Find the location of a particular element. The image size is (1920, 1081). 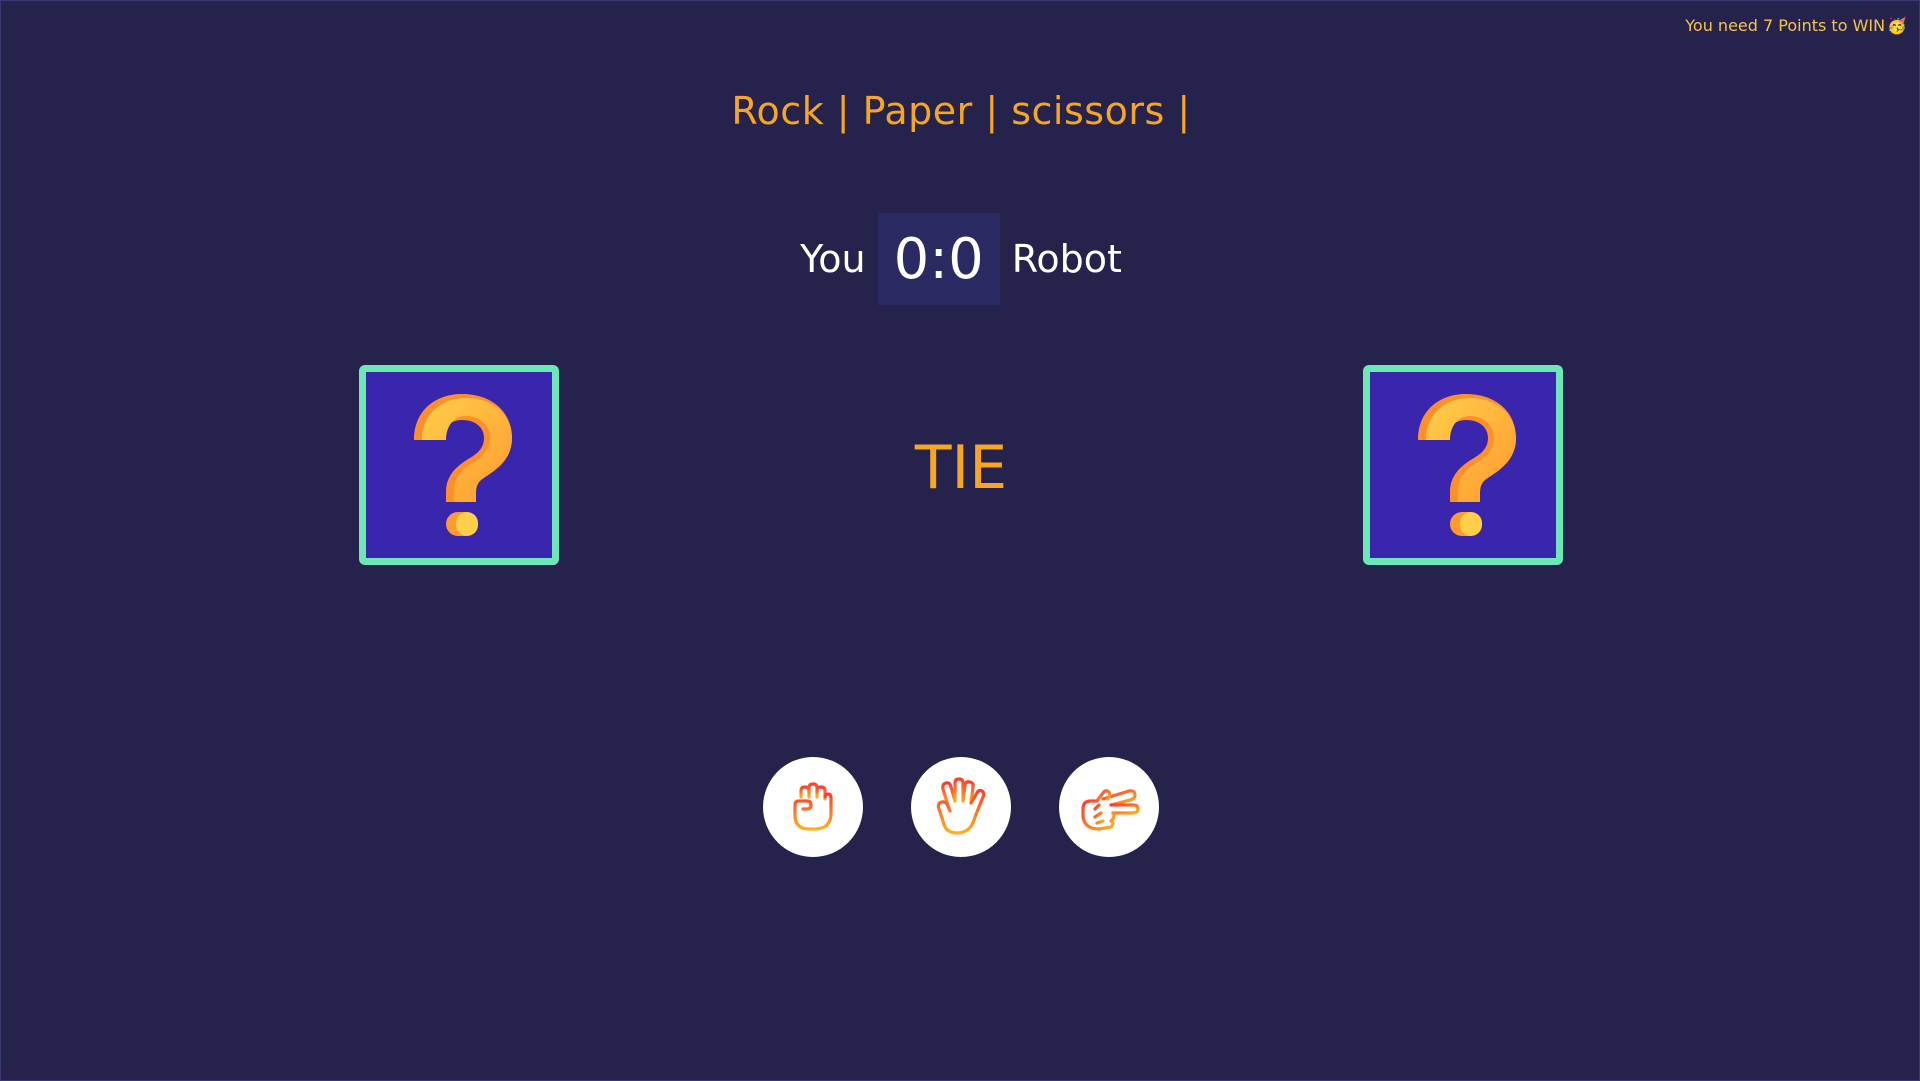

rock-button is located at coordinates (813, 807).